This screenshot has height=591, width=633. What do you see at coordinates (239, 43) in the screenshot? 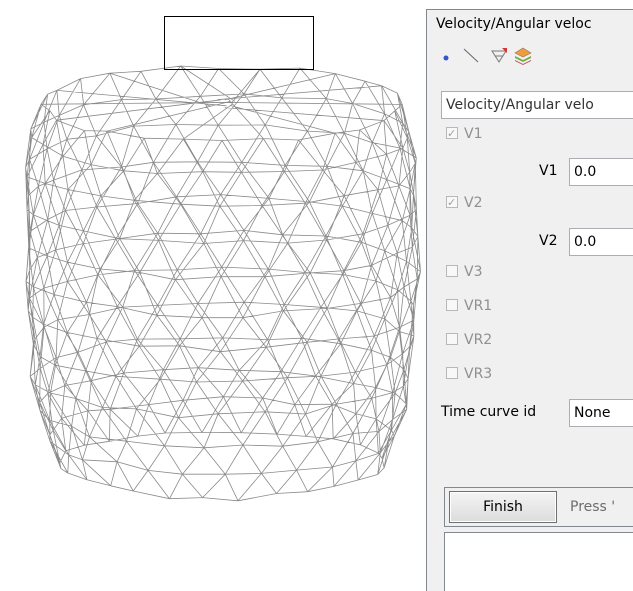
I see `selection-rectangle` at bounding box center [239, 43].